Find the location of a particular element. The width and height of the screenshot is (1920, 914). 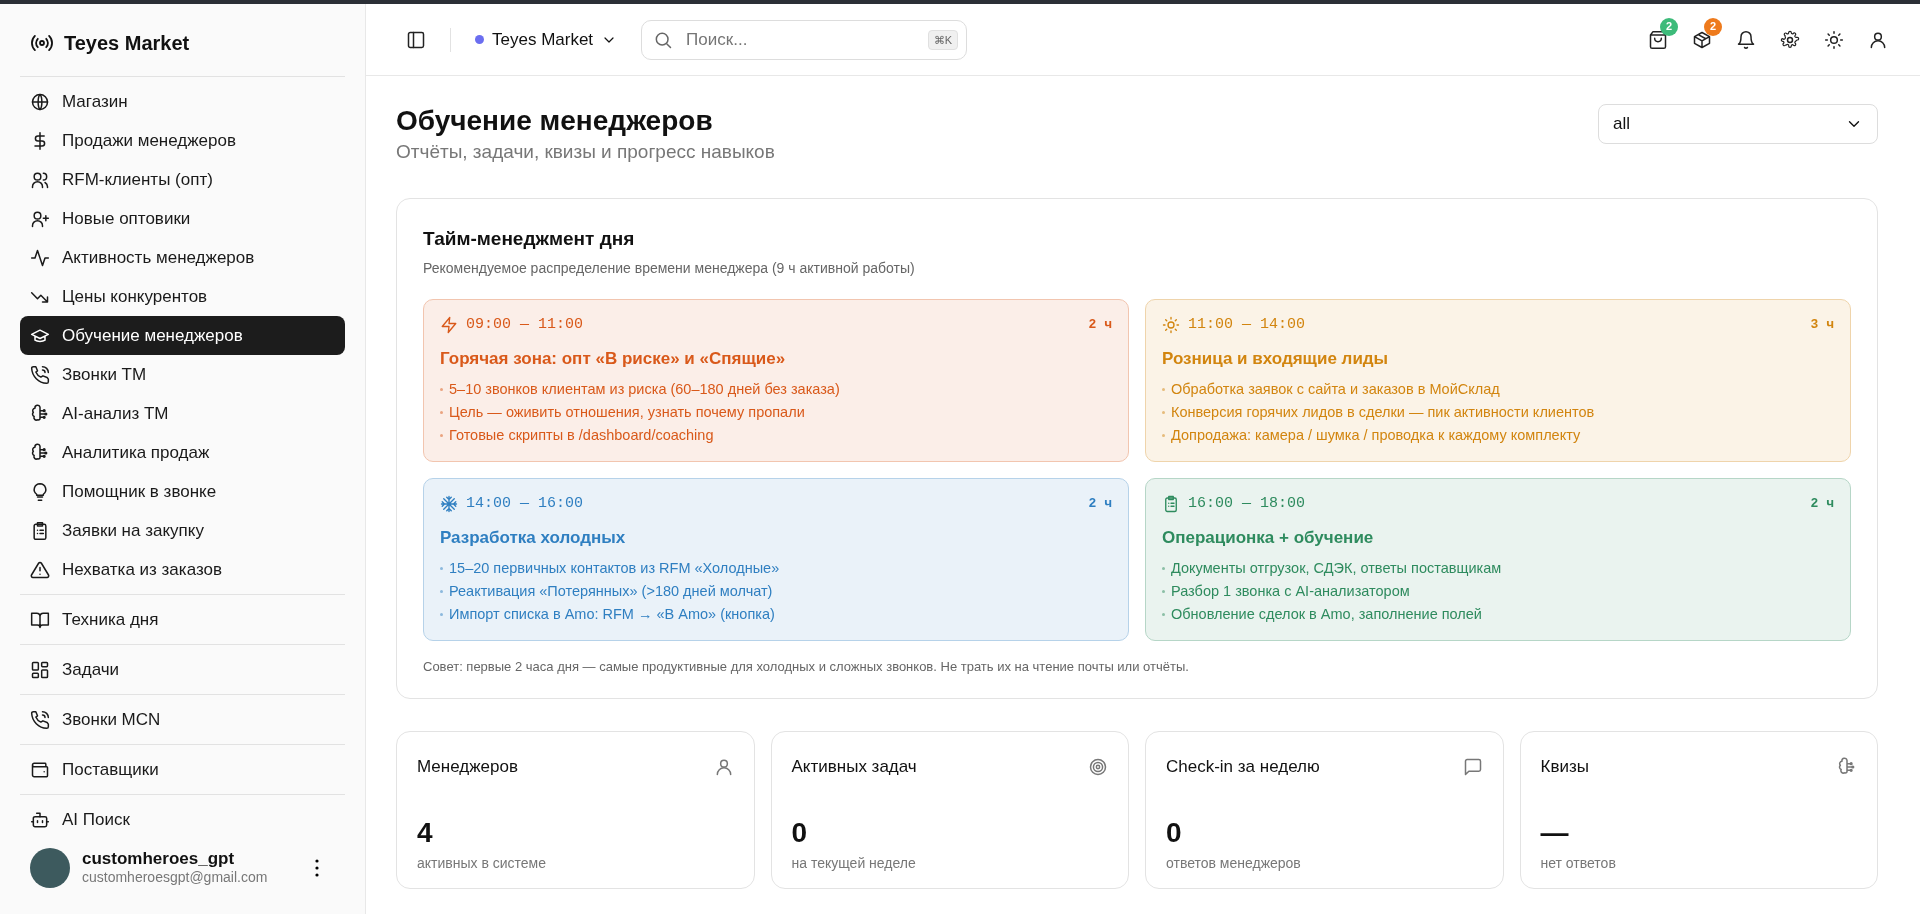

sidebar-item: Звонки ТМ is located at coordinates (182, 374).